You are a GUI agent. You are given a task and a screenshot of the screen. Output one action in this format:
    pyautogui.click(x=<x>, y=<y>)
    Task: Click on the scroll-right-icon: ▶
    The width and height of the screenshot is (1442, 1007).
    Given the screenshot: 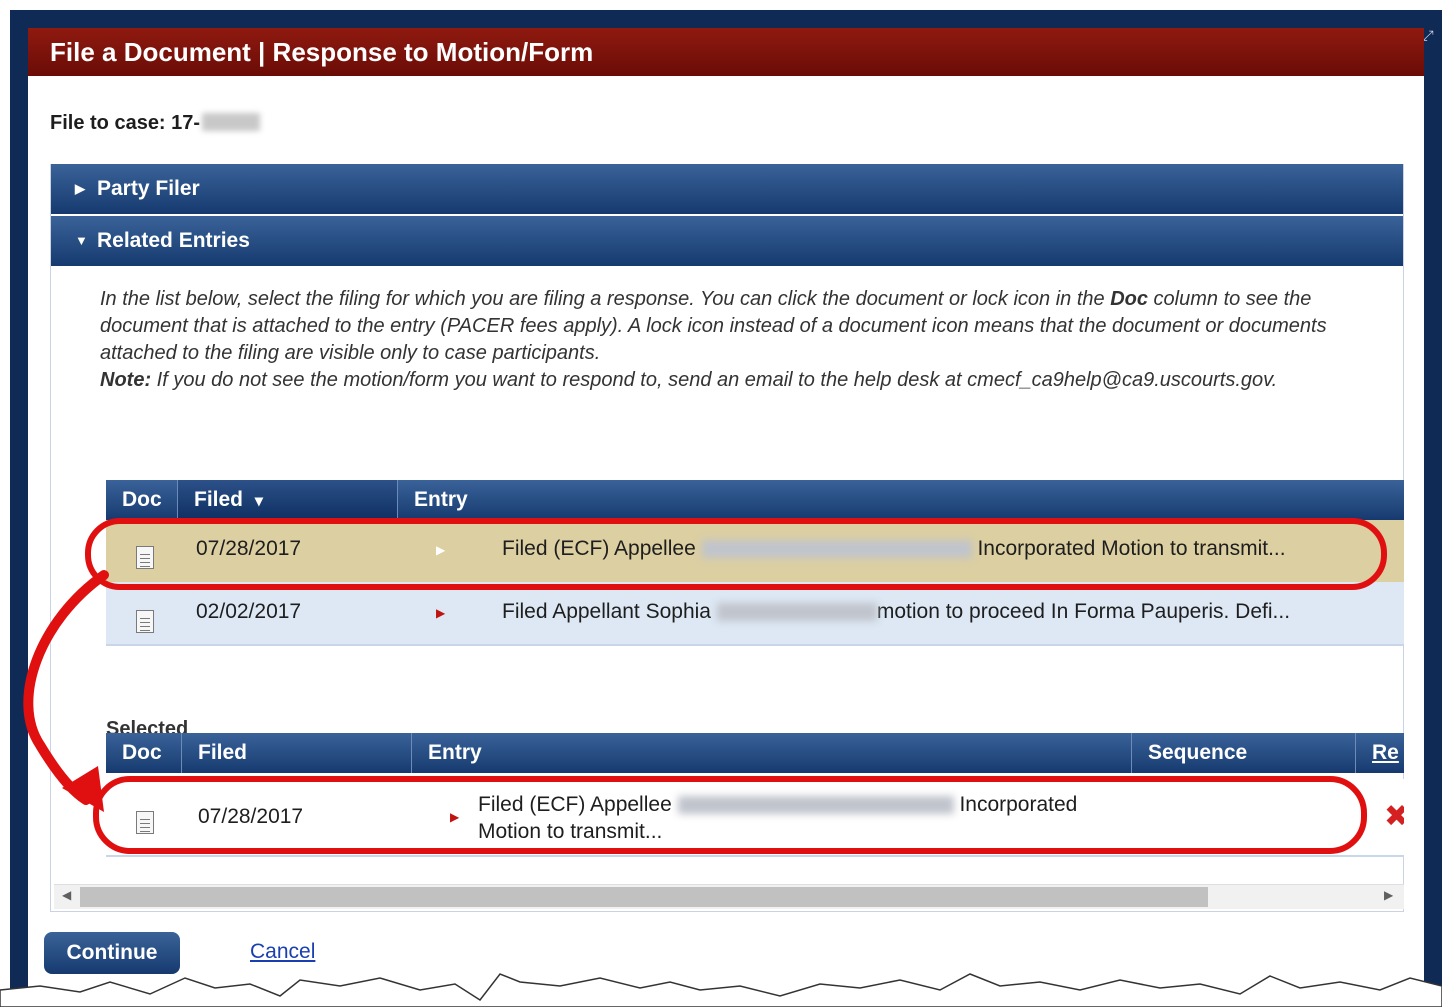 What is the action you would take?
    pyautogui.click(x=1388, y=895)
    